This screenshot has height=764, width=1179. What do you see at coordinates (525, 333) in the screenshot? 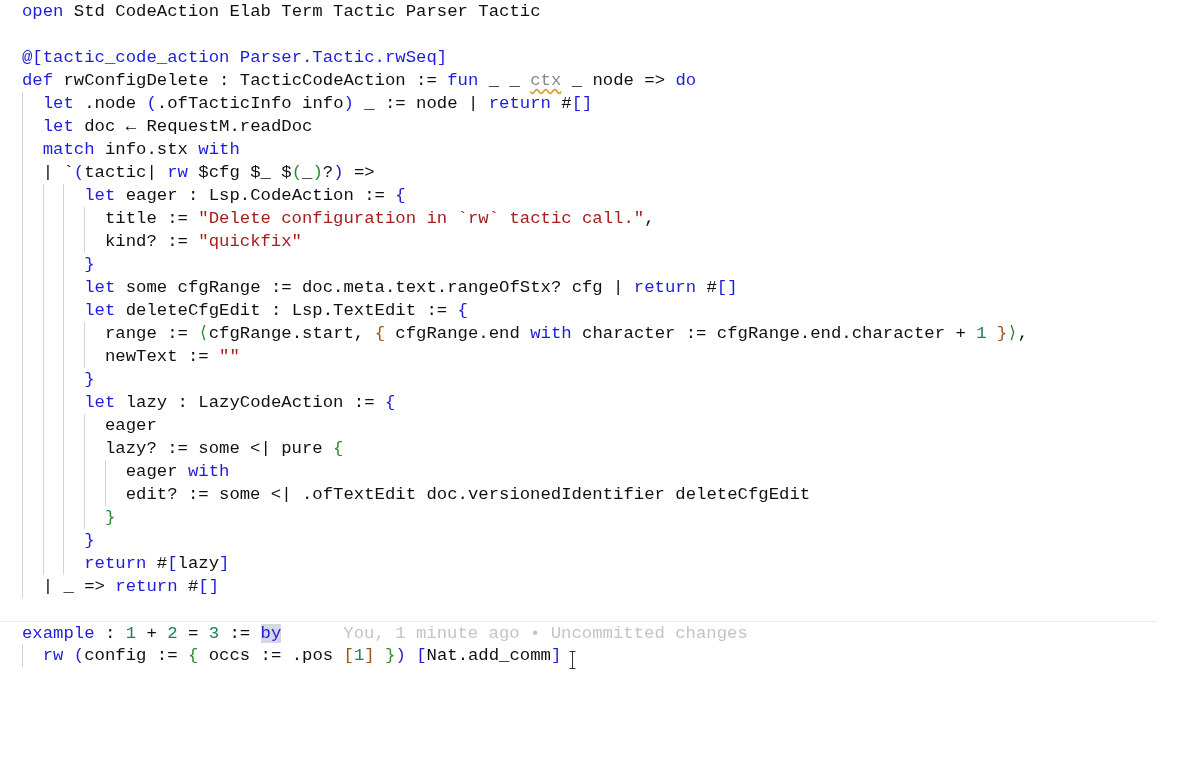
I see `code-line: range := ⟨cfgRange.start, { cfgRange.end with character := cfgRange.end.character + 1 }⟩,` at bounding box center [525, 333].